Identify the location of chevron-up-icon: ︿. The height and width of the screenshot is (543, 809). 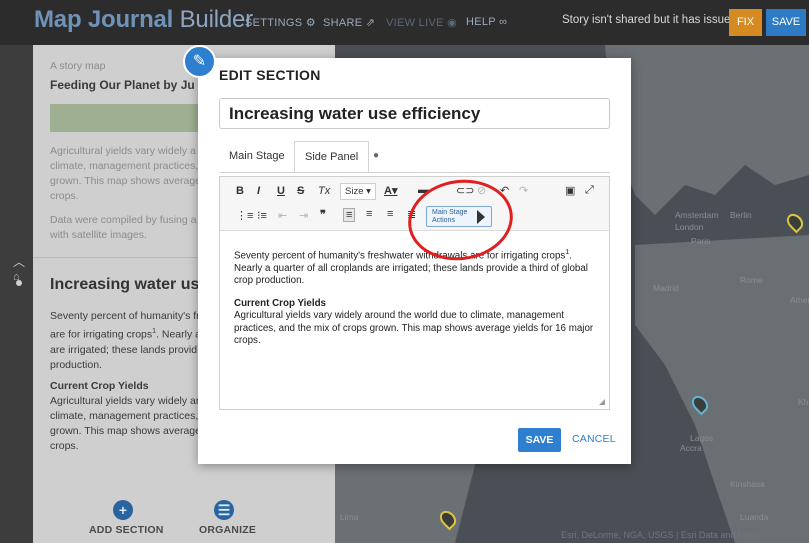
(19, 261).